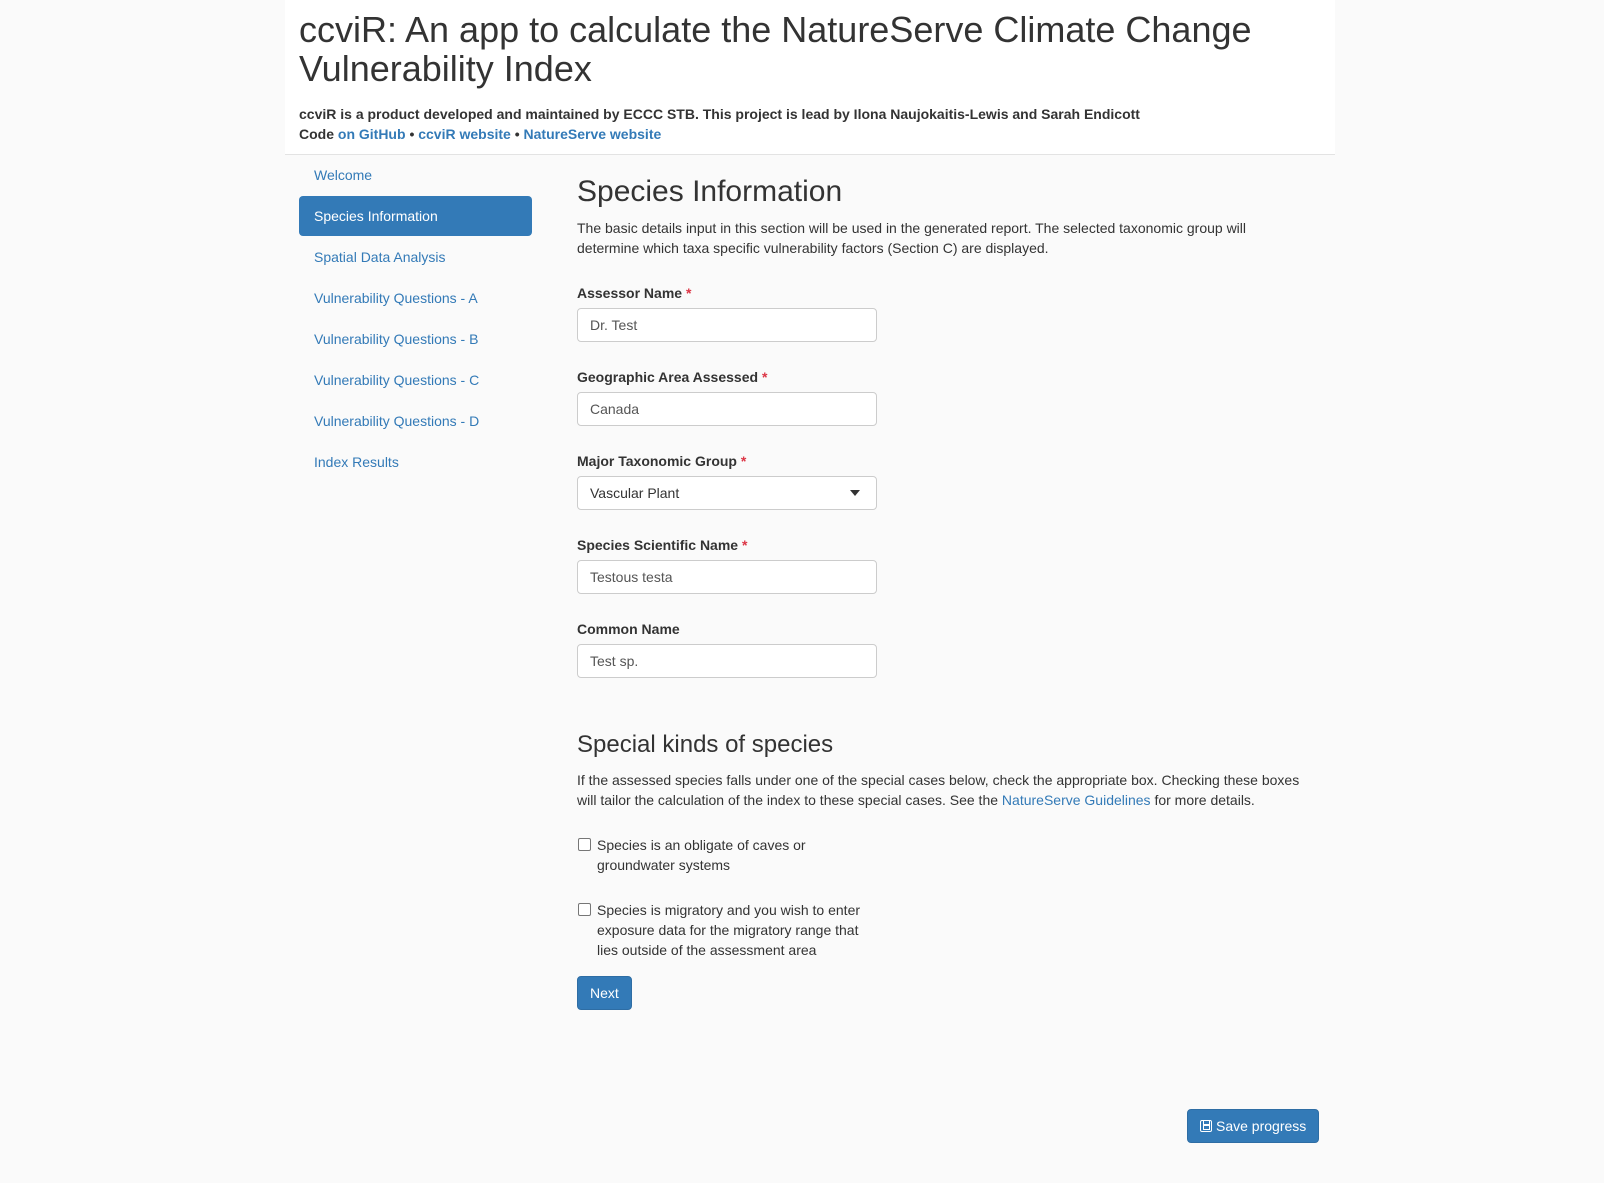 This screenshot has width=1604, height=1183. I want to click on natureserve-website-link: NatureServe website, so click(593, 134).